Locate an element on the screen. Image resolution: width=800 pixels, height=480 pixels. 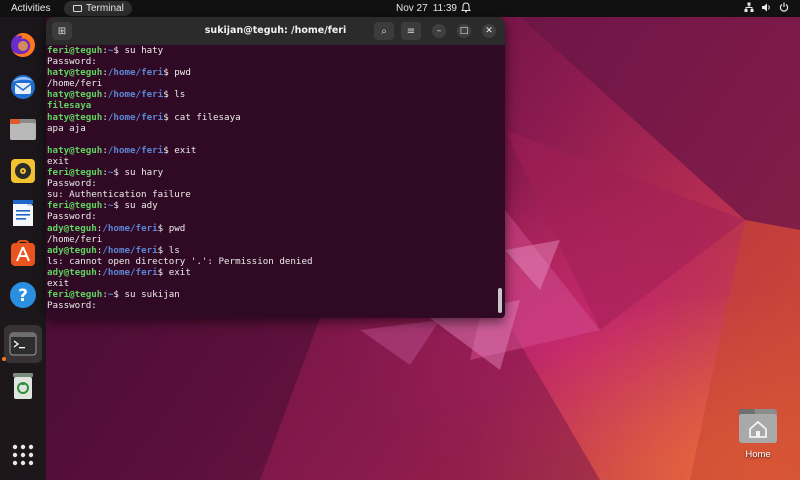
output-text: apa aja is located at coordinates (66, 128).